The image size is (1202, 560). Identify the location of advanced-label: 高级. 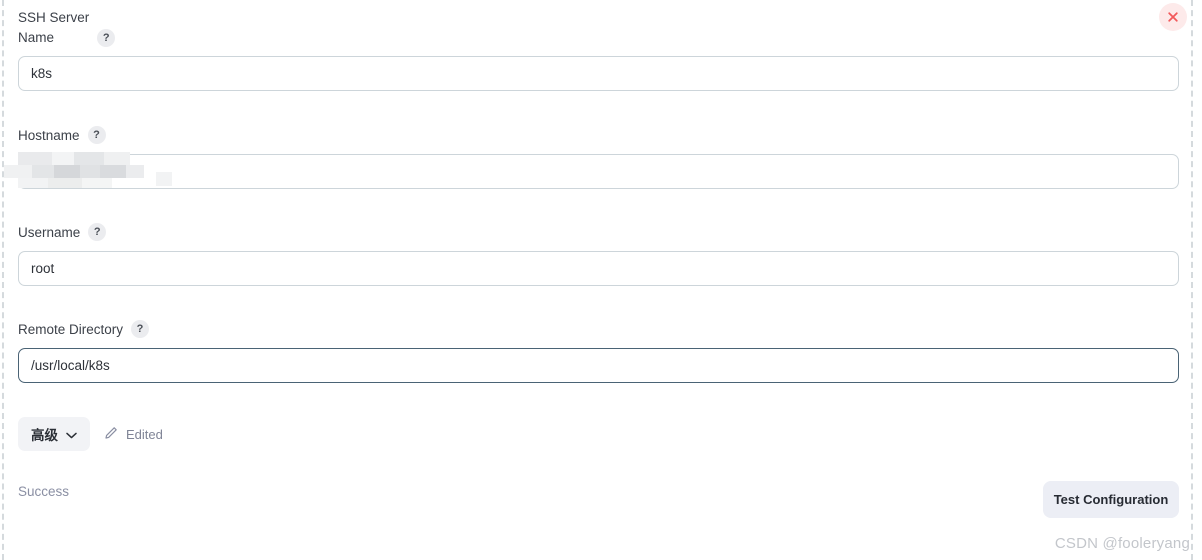
(44, 435).